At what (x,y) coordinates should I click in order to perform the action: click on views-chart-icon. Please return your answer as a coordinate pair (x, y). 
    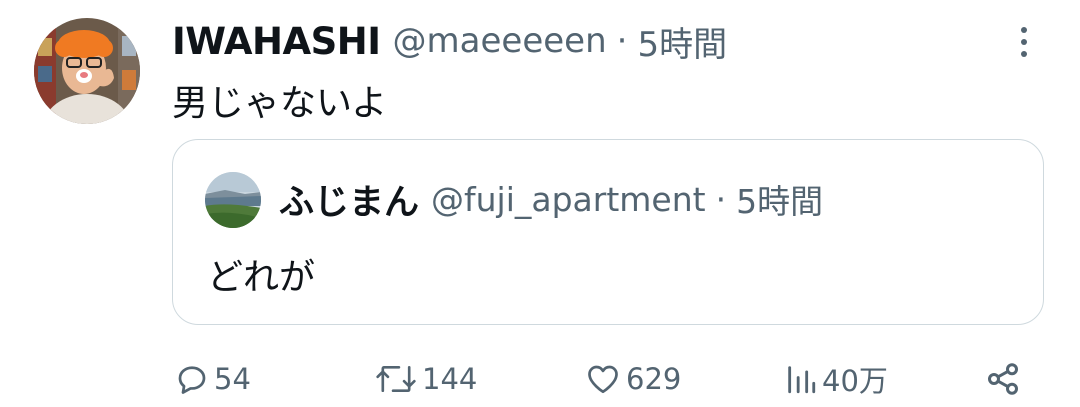
    Looking at the image, I should click on (802, 380).